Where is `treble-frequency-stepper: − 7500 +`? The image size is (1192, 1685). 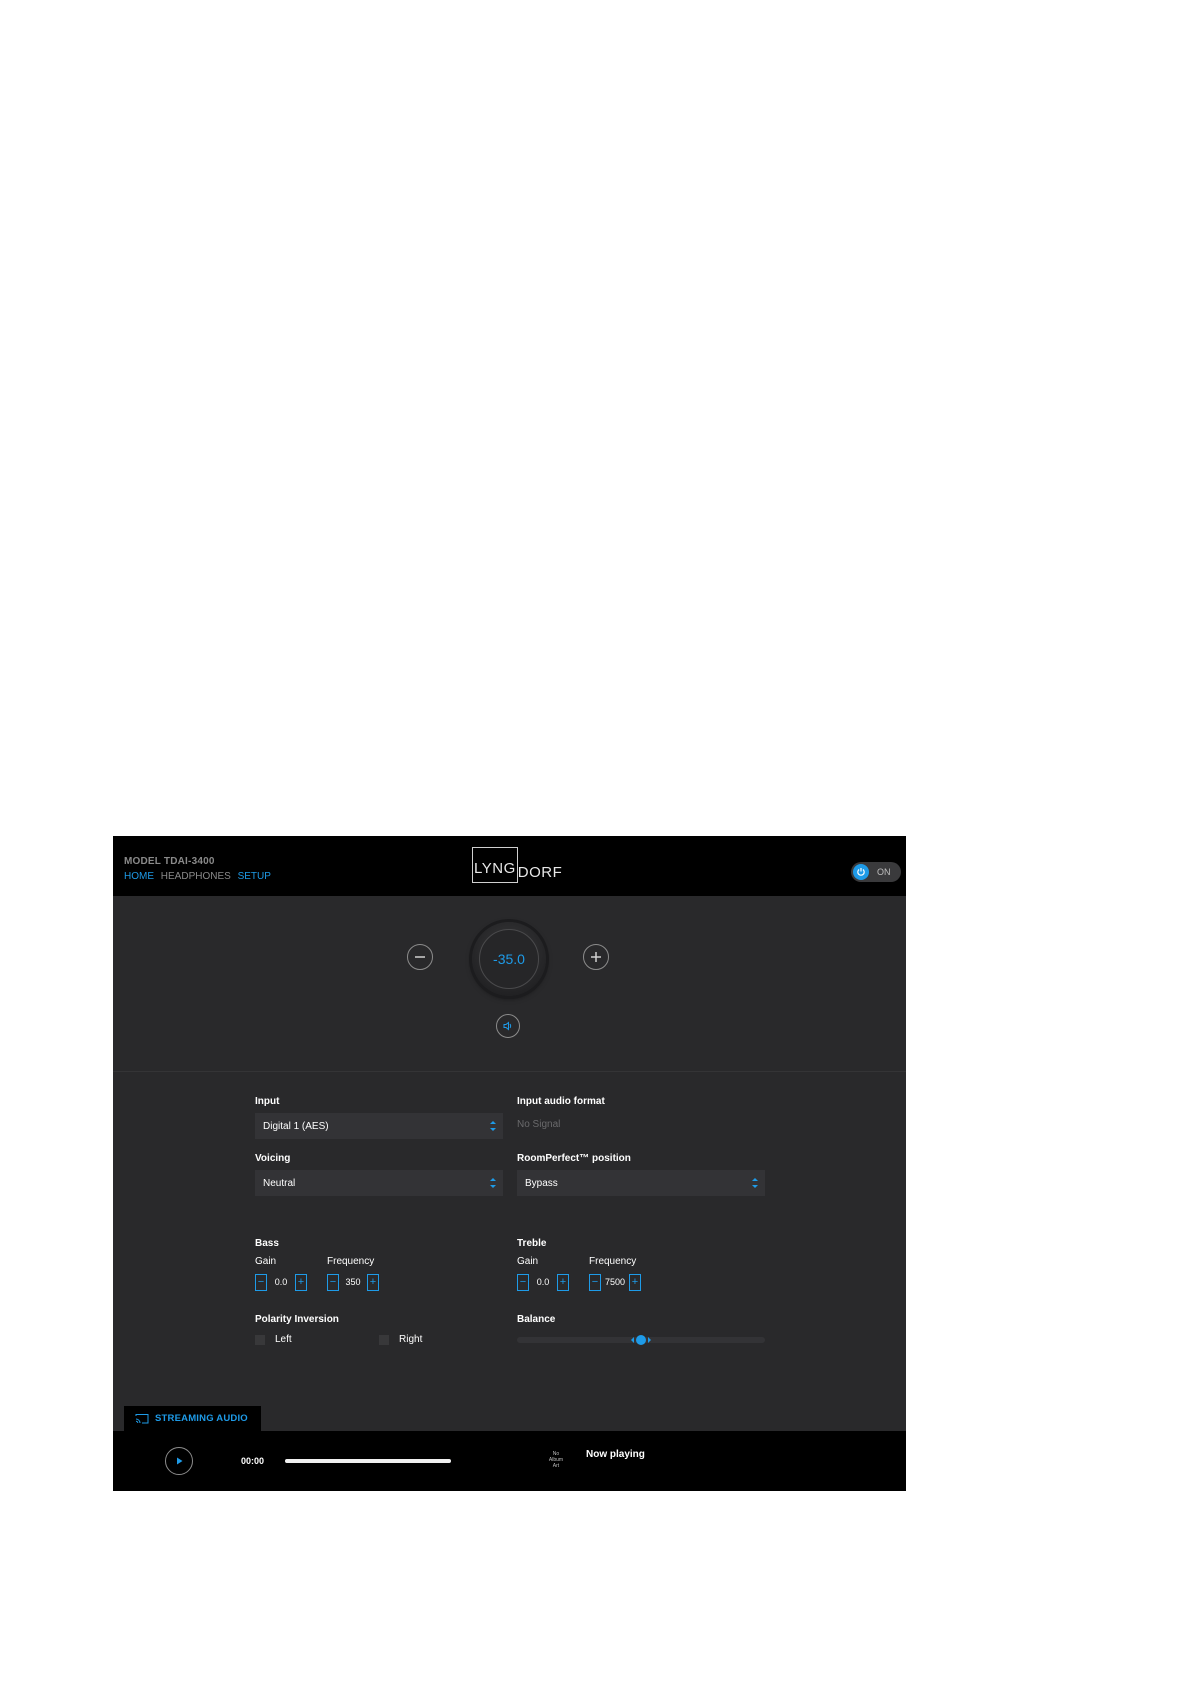
treble-frequency-stepper: − 7500 + is located at coordinates (615, 1282).